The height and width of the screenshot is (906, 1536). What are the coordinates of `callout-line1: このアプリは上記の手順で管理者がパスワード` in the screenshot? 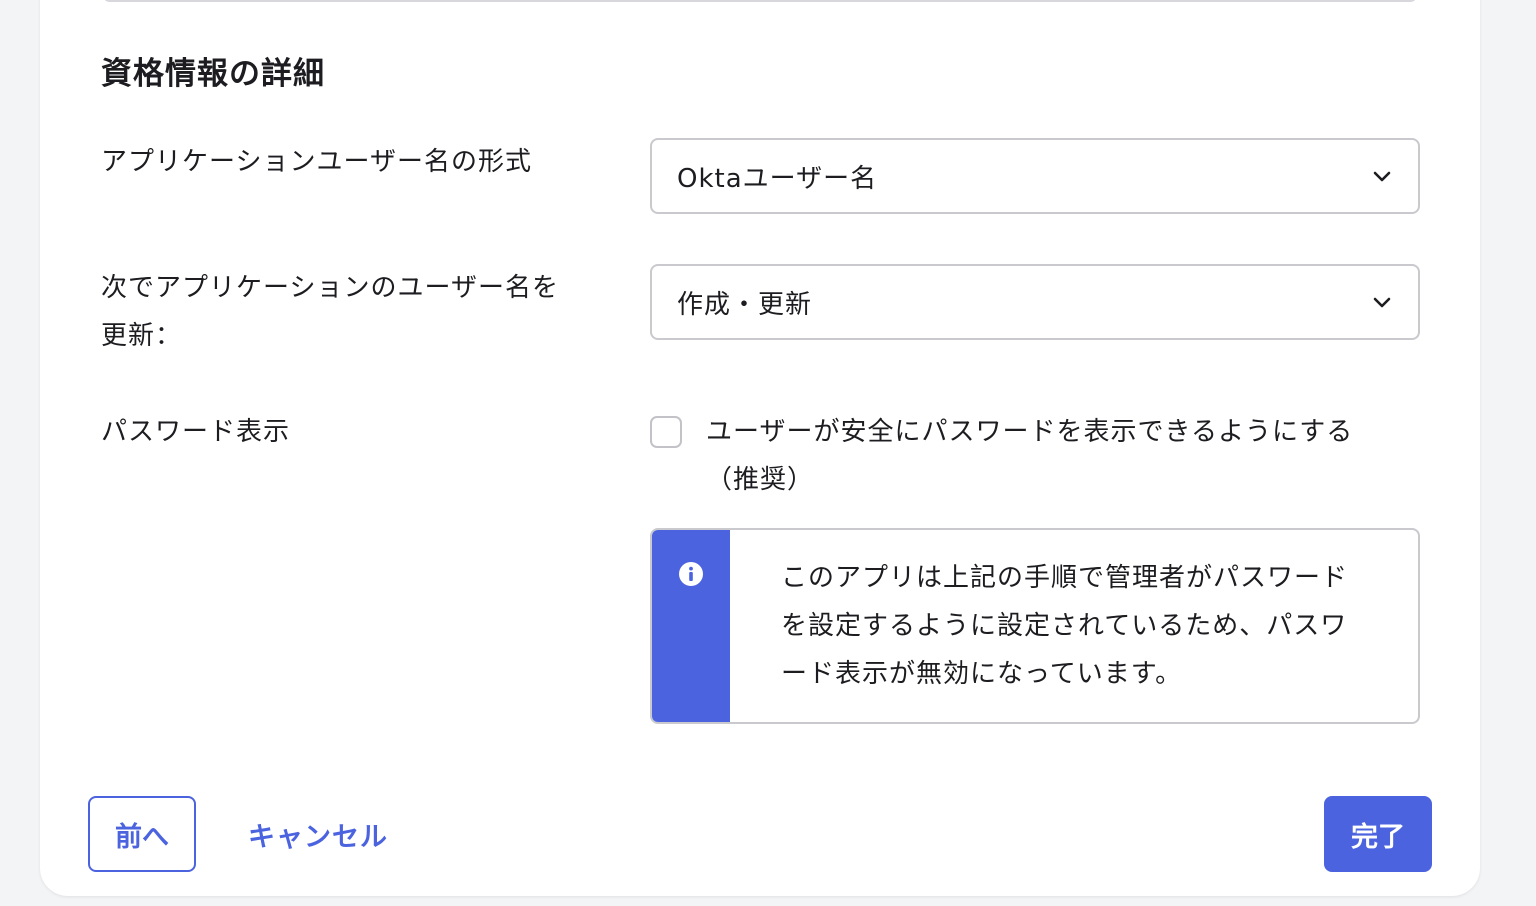 It's located at (1065, 578).